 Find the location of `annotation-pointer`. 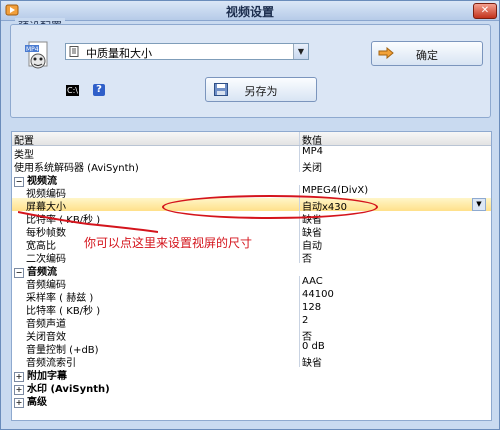

annotation-pointer is located at coordinates (88, 222).